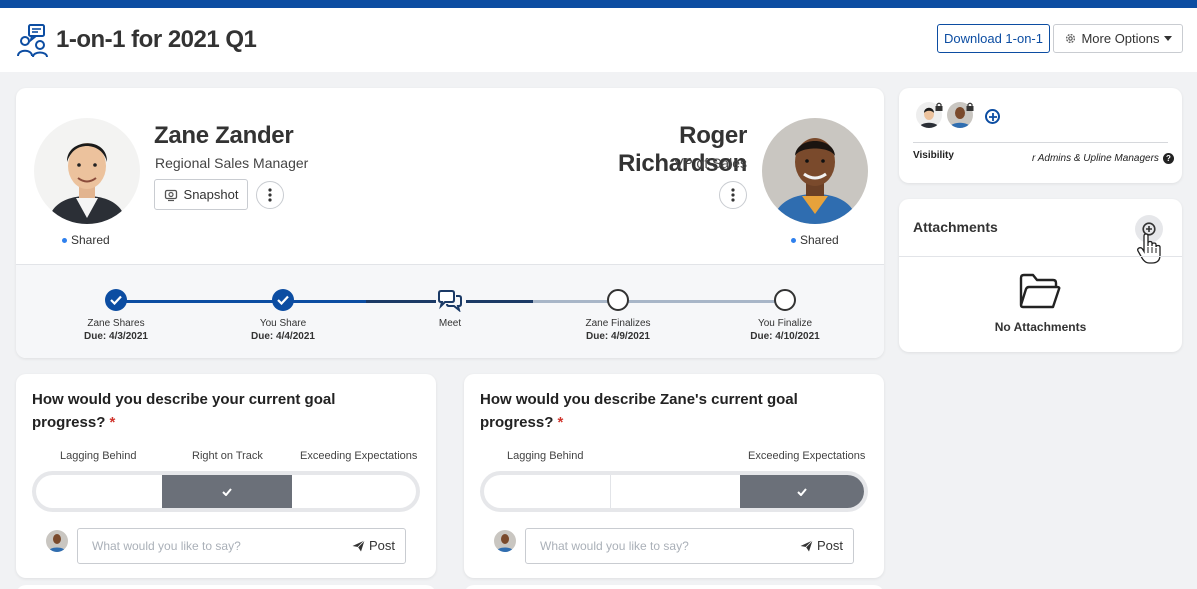 The image size is (1197, 589). I want to click on manager-shared-status: Shared, so click(815, 240).